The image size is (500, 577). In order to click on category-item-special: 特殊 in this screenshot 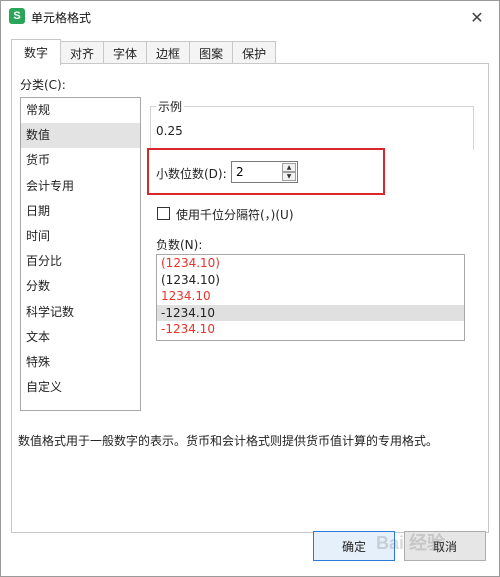, I will do `click(80, 362)`.